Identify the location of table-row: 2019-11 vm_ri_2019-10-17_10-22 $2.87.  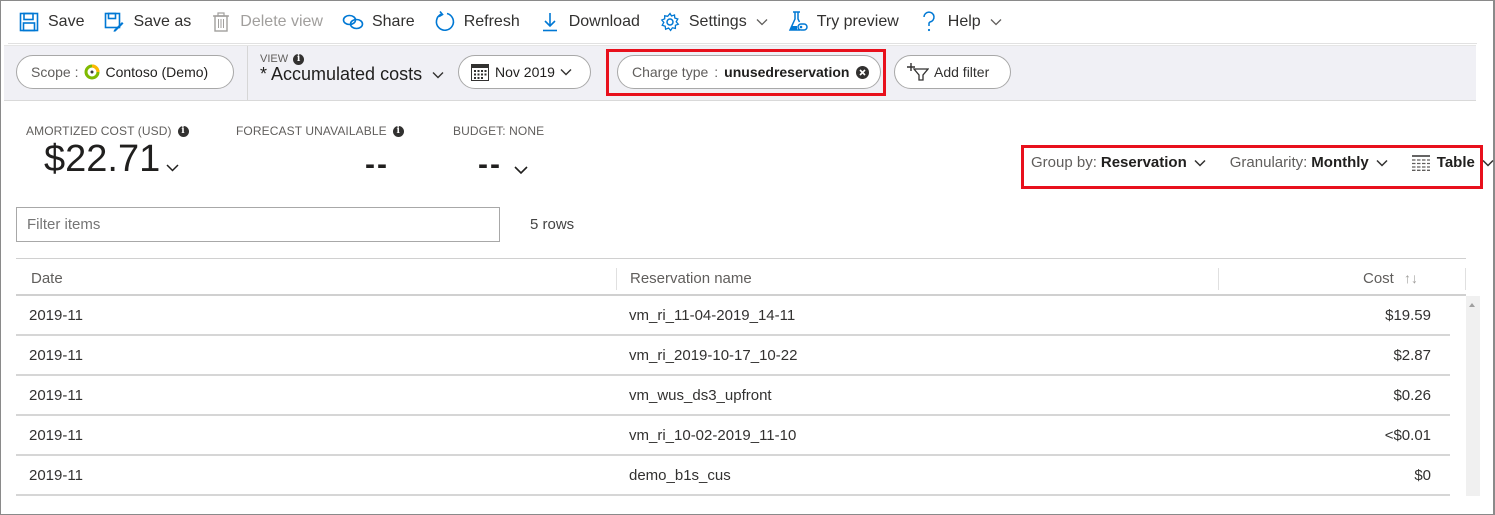
(733, 356).